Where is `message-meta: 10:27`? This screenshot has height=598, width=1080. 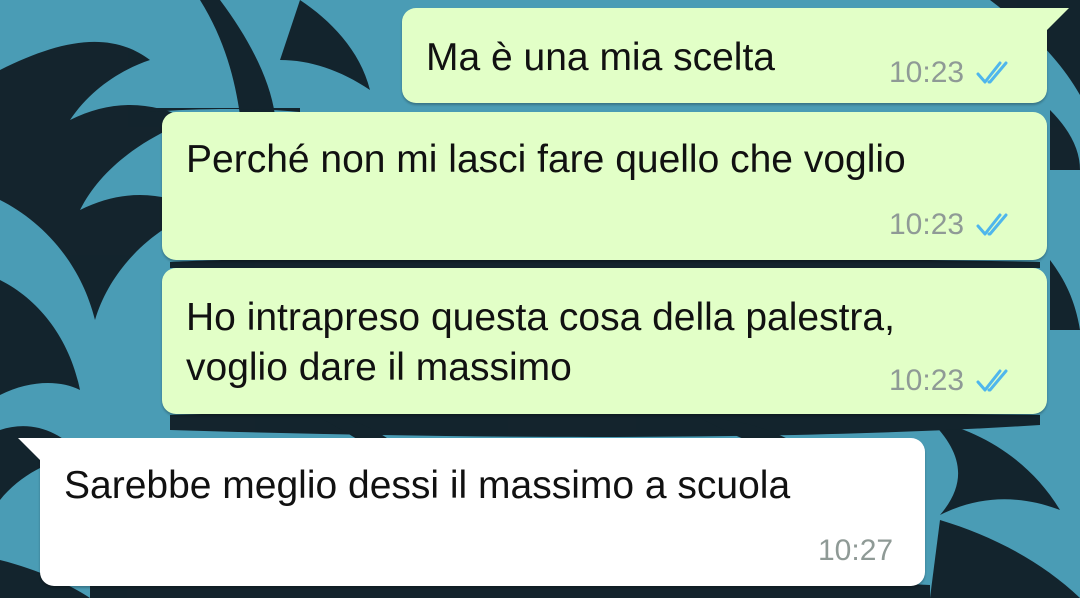
message-meta: 10:27 is located at coordinates (855, 551).